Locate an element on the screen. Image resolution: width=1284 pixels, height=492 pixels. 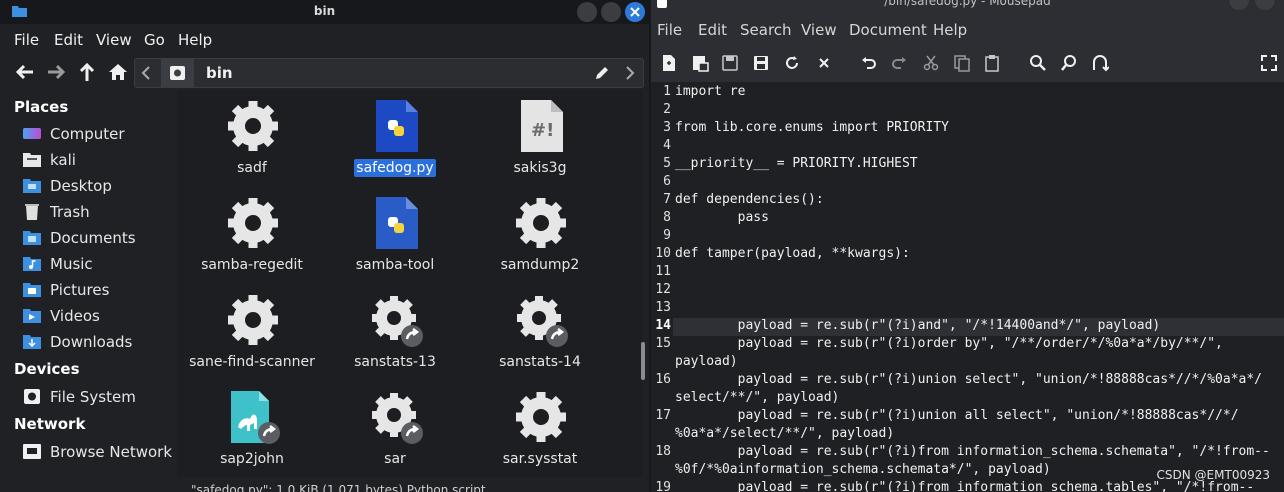
up-arrow-icon is located at coordinates (87, 72).